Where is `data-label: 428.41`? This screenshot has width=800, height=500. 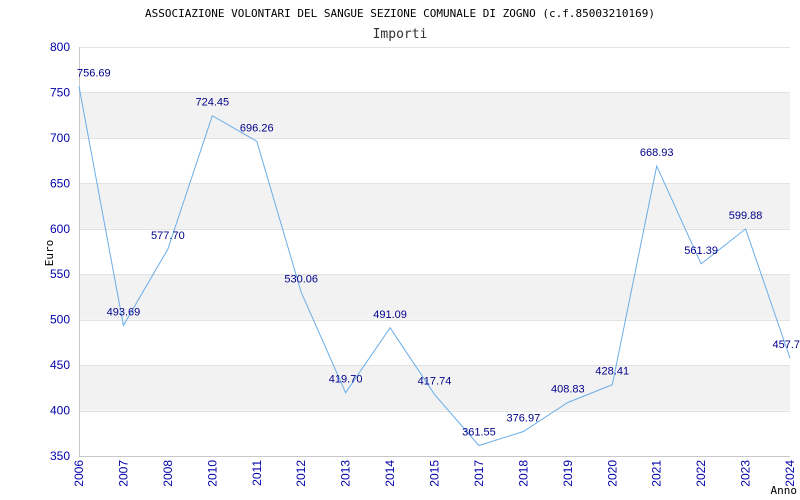 data-label: 428.41 is located at coordinates (612, 372).